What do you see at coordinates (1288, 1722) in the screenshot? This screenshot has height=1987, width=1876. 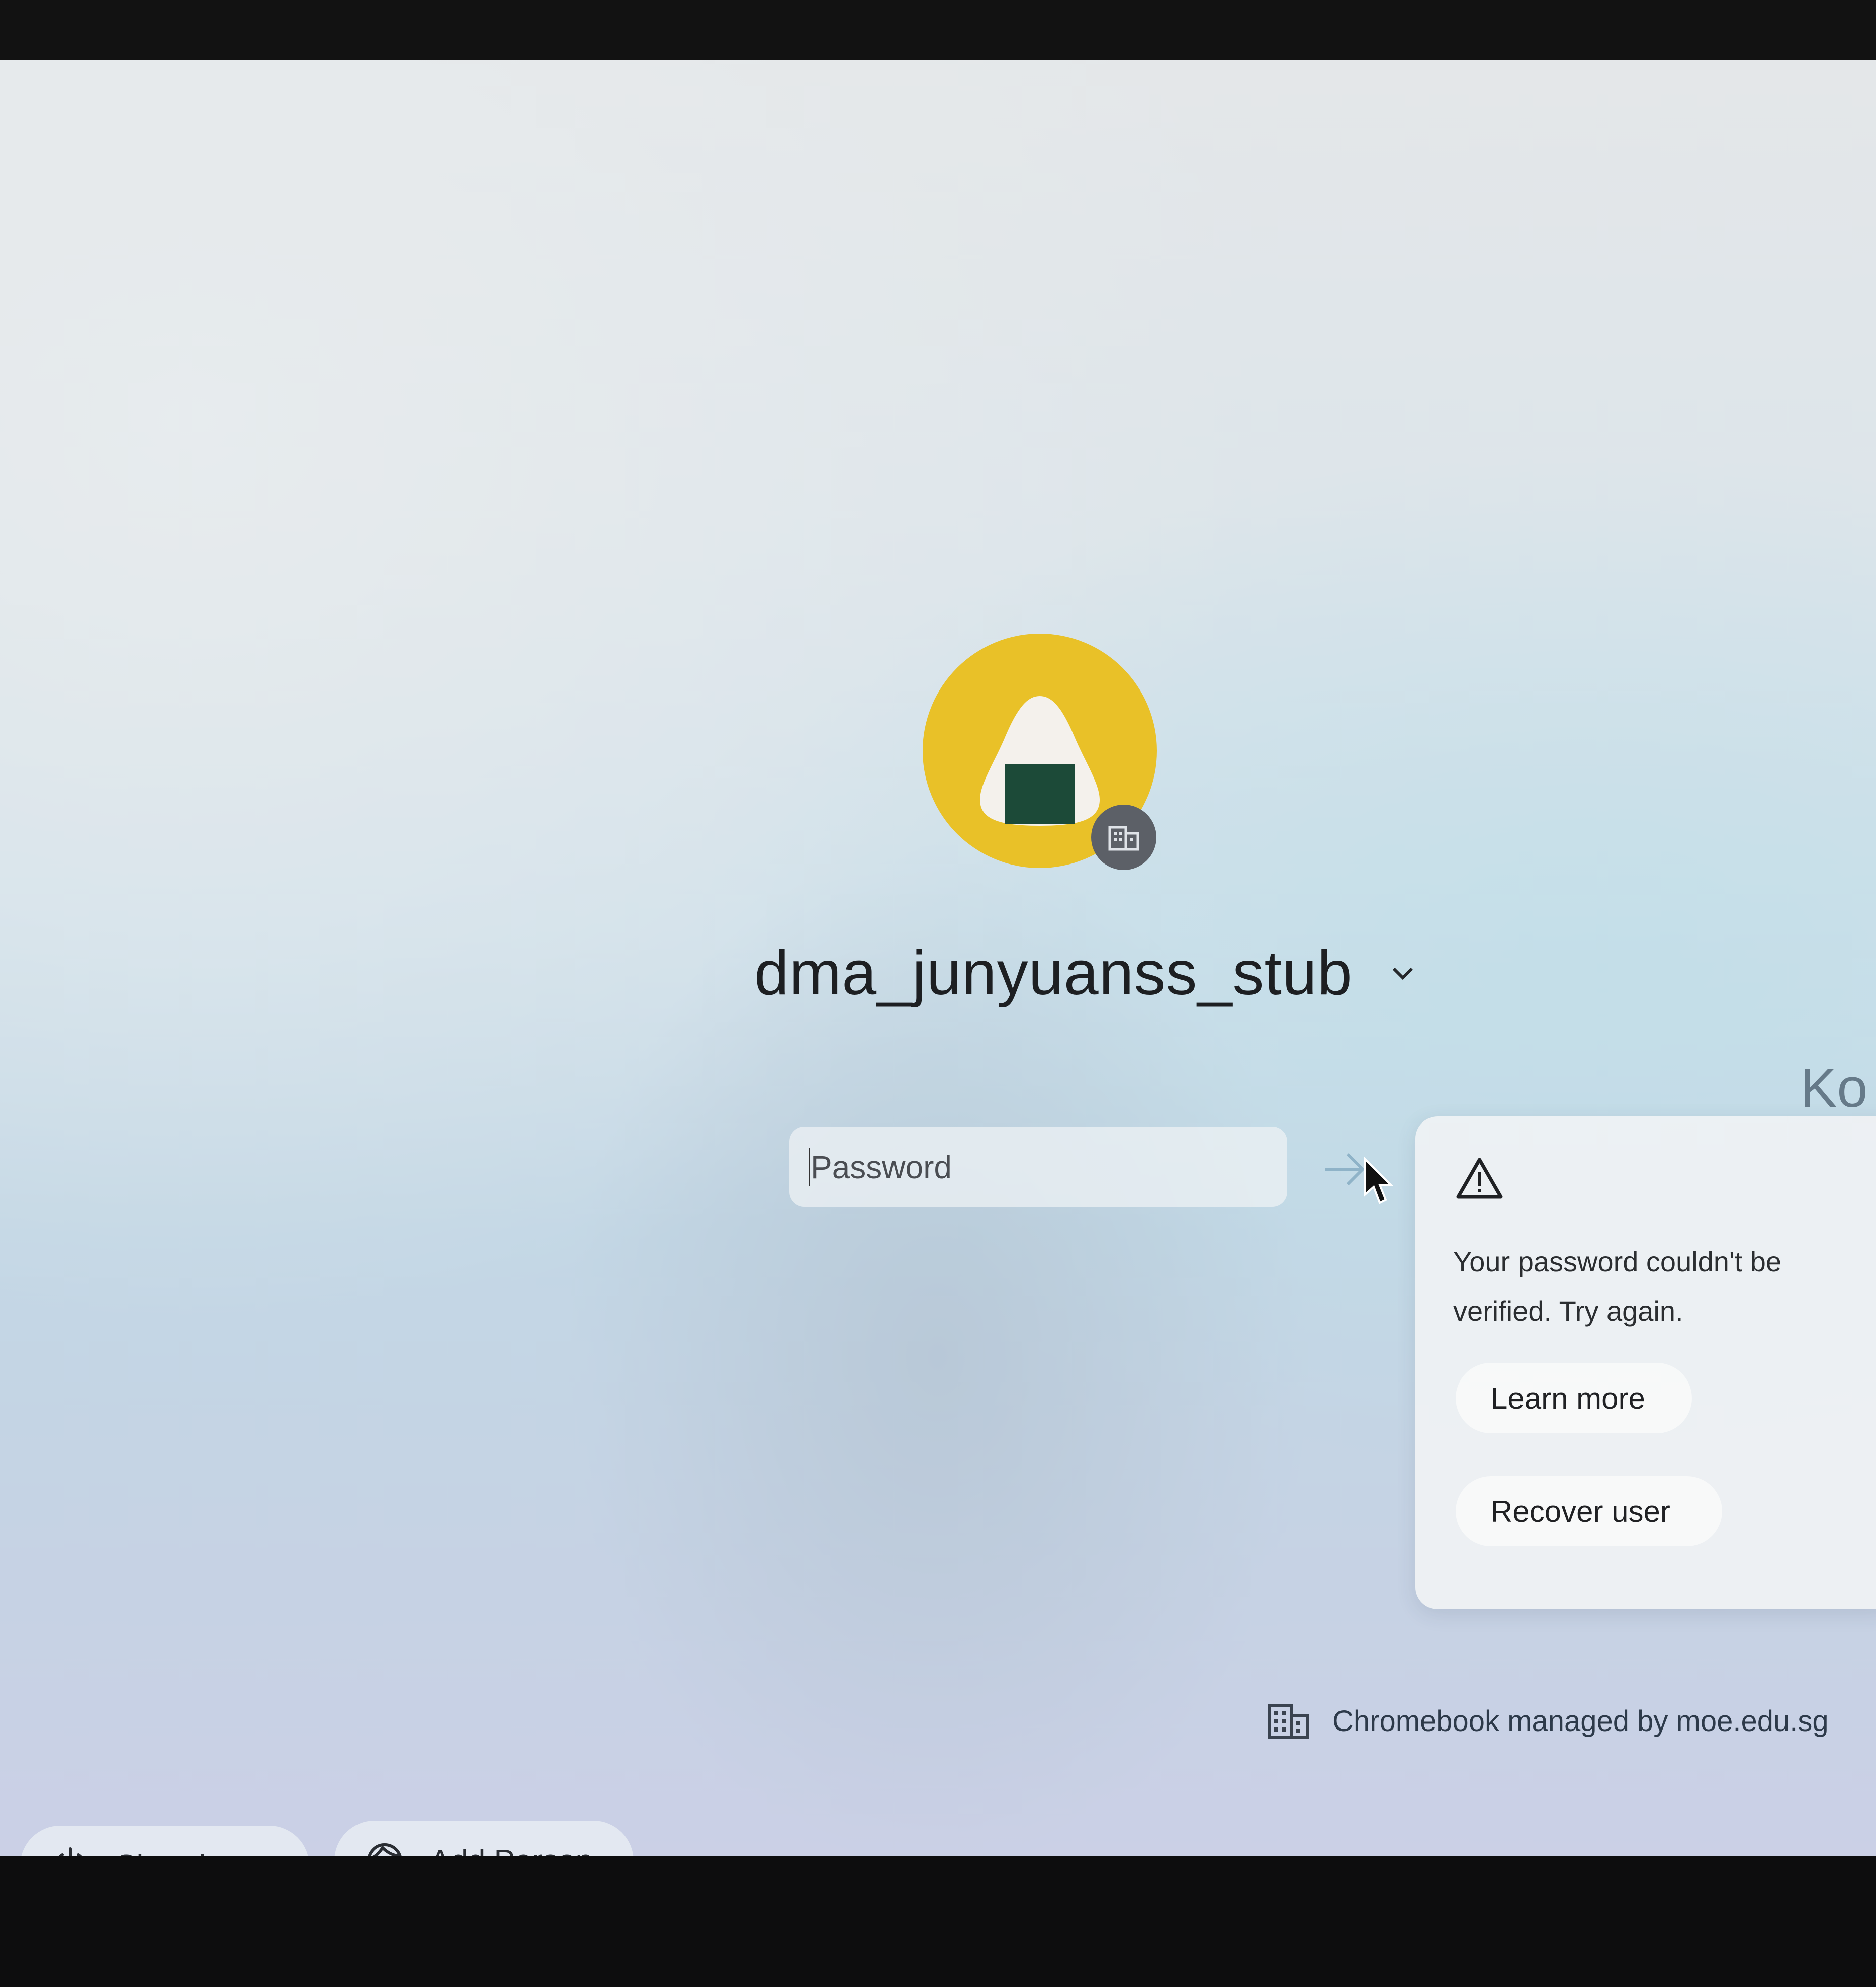 I see `building-icon` at bounding box center [1288, 1722].